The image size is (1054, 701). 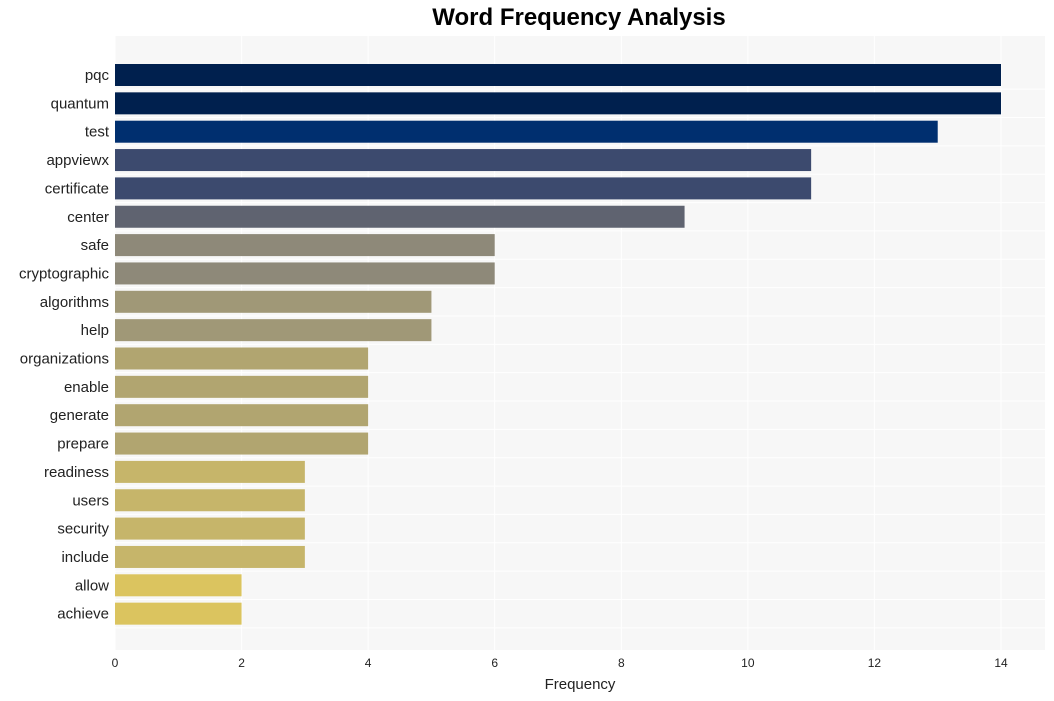 I want to click on y-tick-label: users, so click(x=90, y=500).